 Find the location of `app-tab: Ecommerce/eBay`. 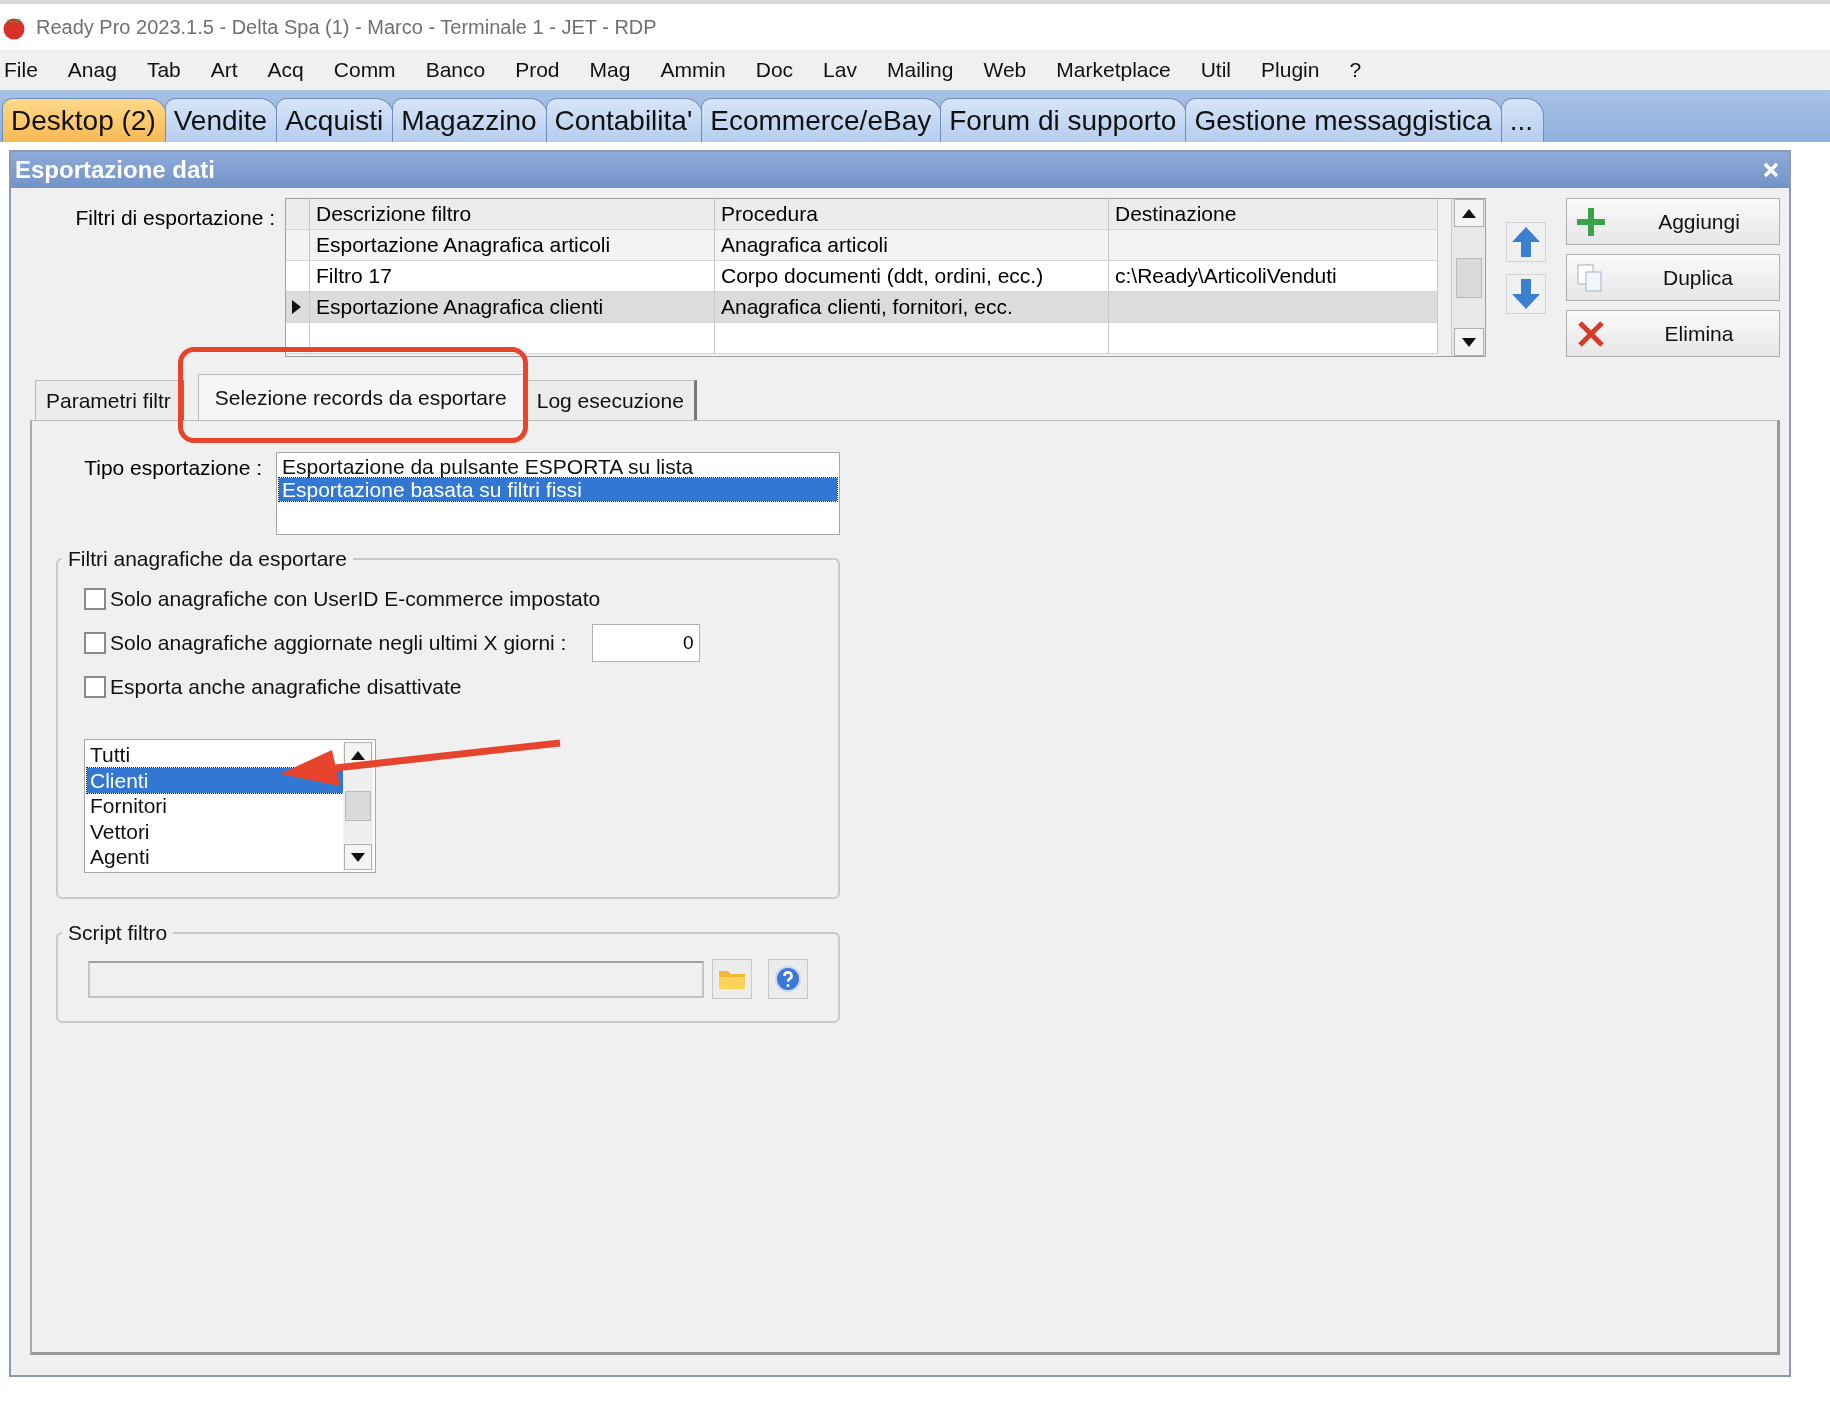

app-tab: Ecommerce/eBay is located at coordinates (822, 120).